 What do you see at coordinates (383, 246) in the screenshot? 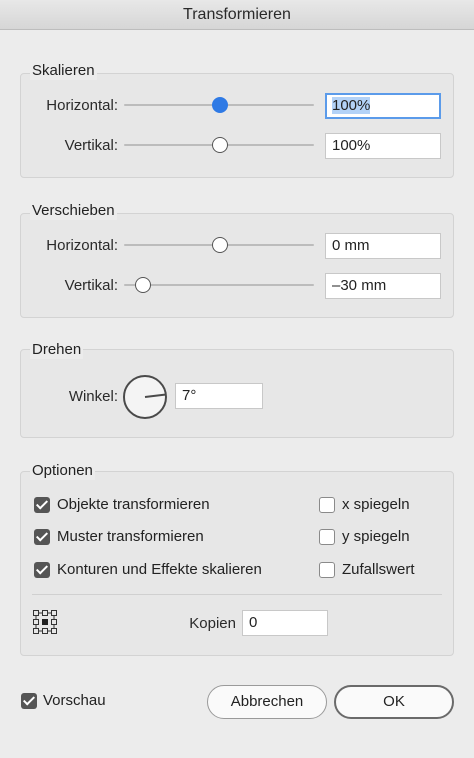
I see `move-horizontal-input: 0 mm` at bounding box center [383, 246].